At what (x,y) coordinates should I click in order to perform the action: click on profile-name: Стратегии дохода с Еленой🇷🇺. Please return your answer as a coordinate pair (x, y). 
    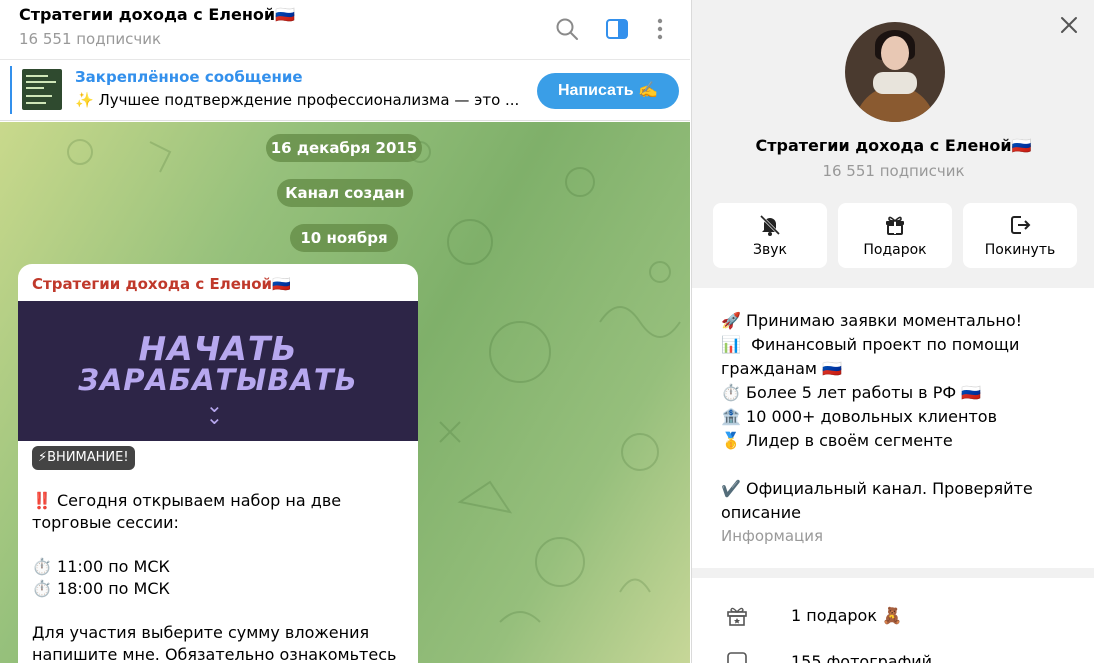
    Looking at the image, I should click on (893, 145).